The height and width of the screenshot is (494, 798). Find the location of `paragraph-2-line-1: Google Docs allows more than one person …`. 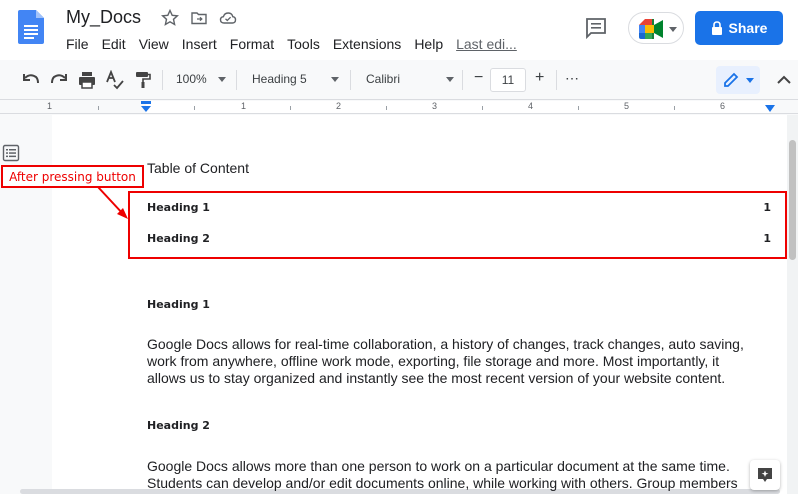

paragraph-2-line-1: Google Docs allows more than one person … is located at coordinates (472, 466).